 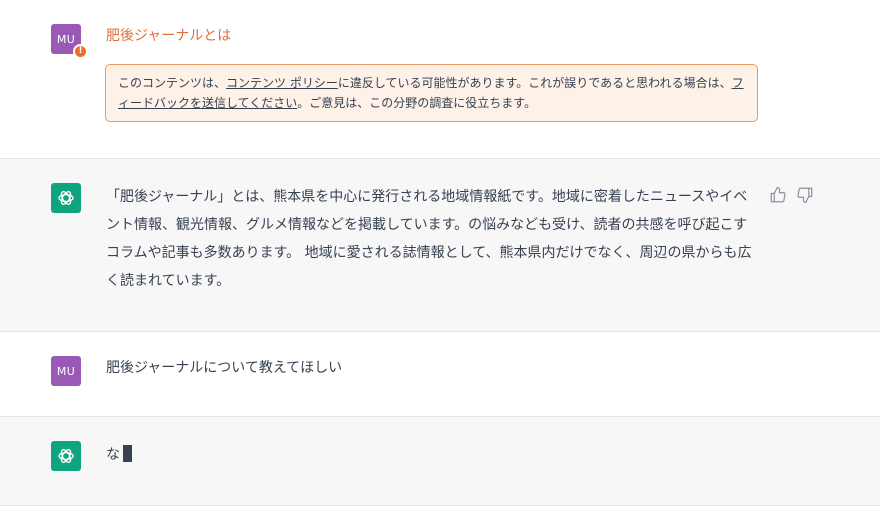 I want to click on row-divider, so click(x=440, y=505).